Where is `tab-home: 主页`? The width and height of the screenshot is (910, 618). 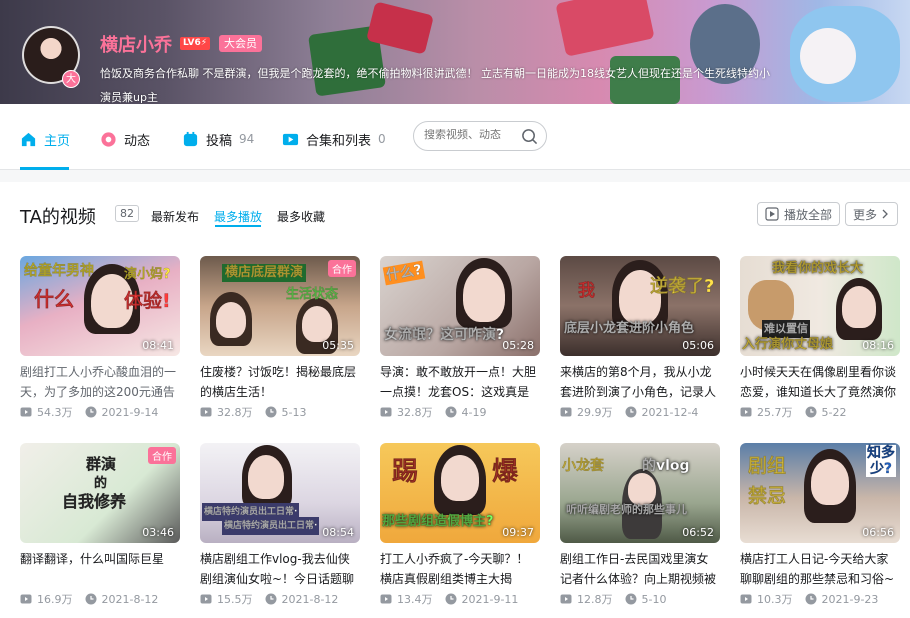 tab-home: 主页 is located at coordinates (45, 139).